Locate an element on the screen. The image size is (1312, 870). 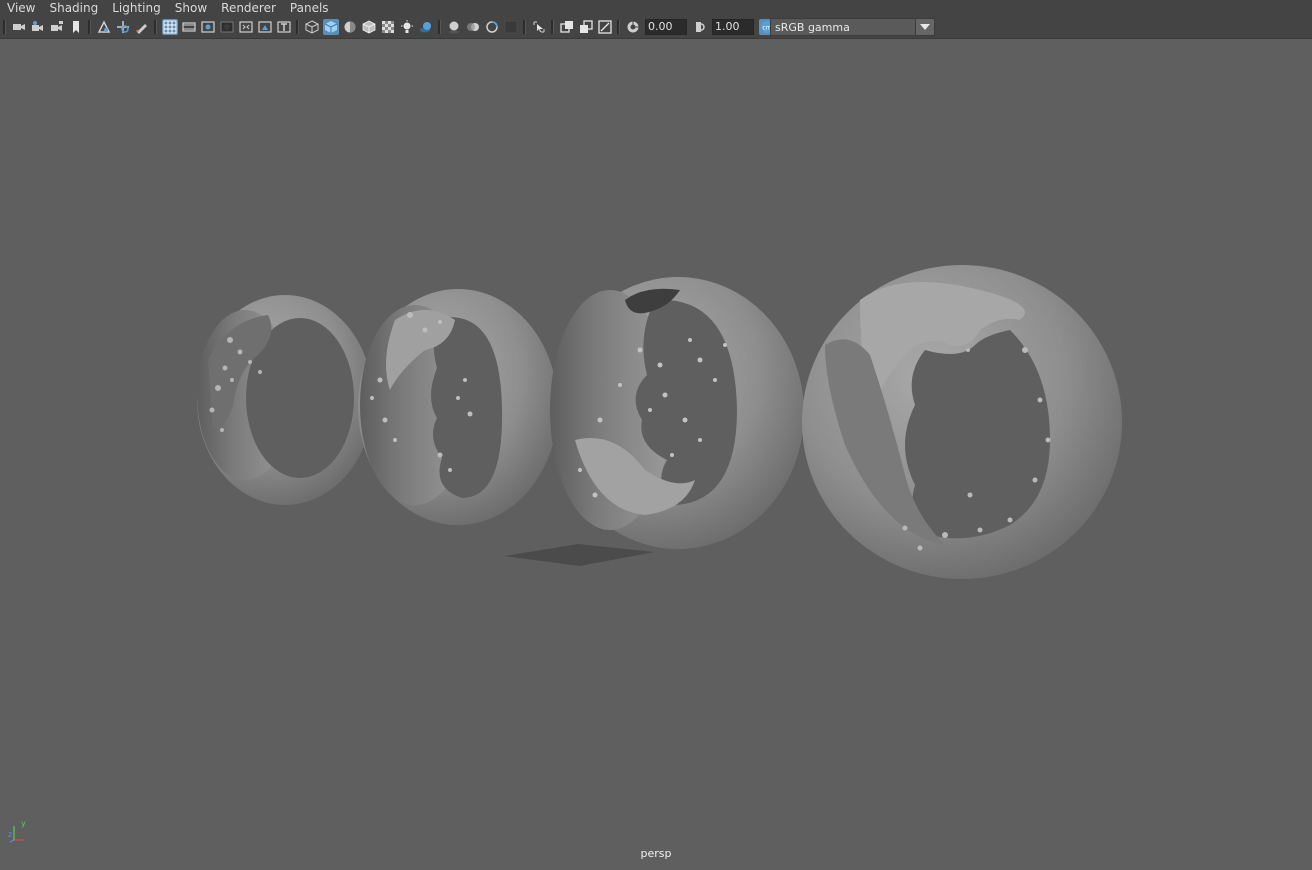
xray-icon is located at coordinates (388, 27).